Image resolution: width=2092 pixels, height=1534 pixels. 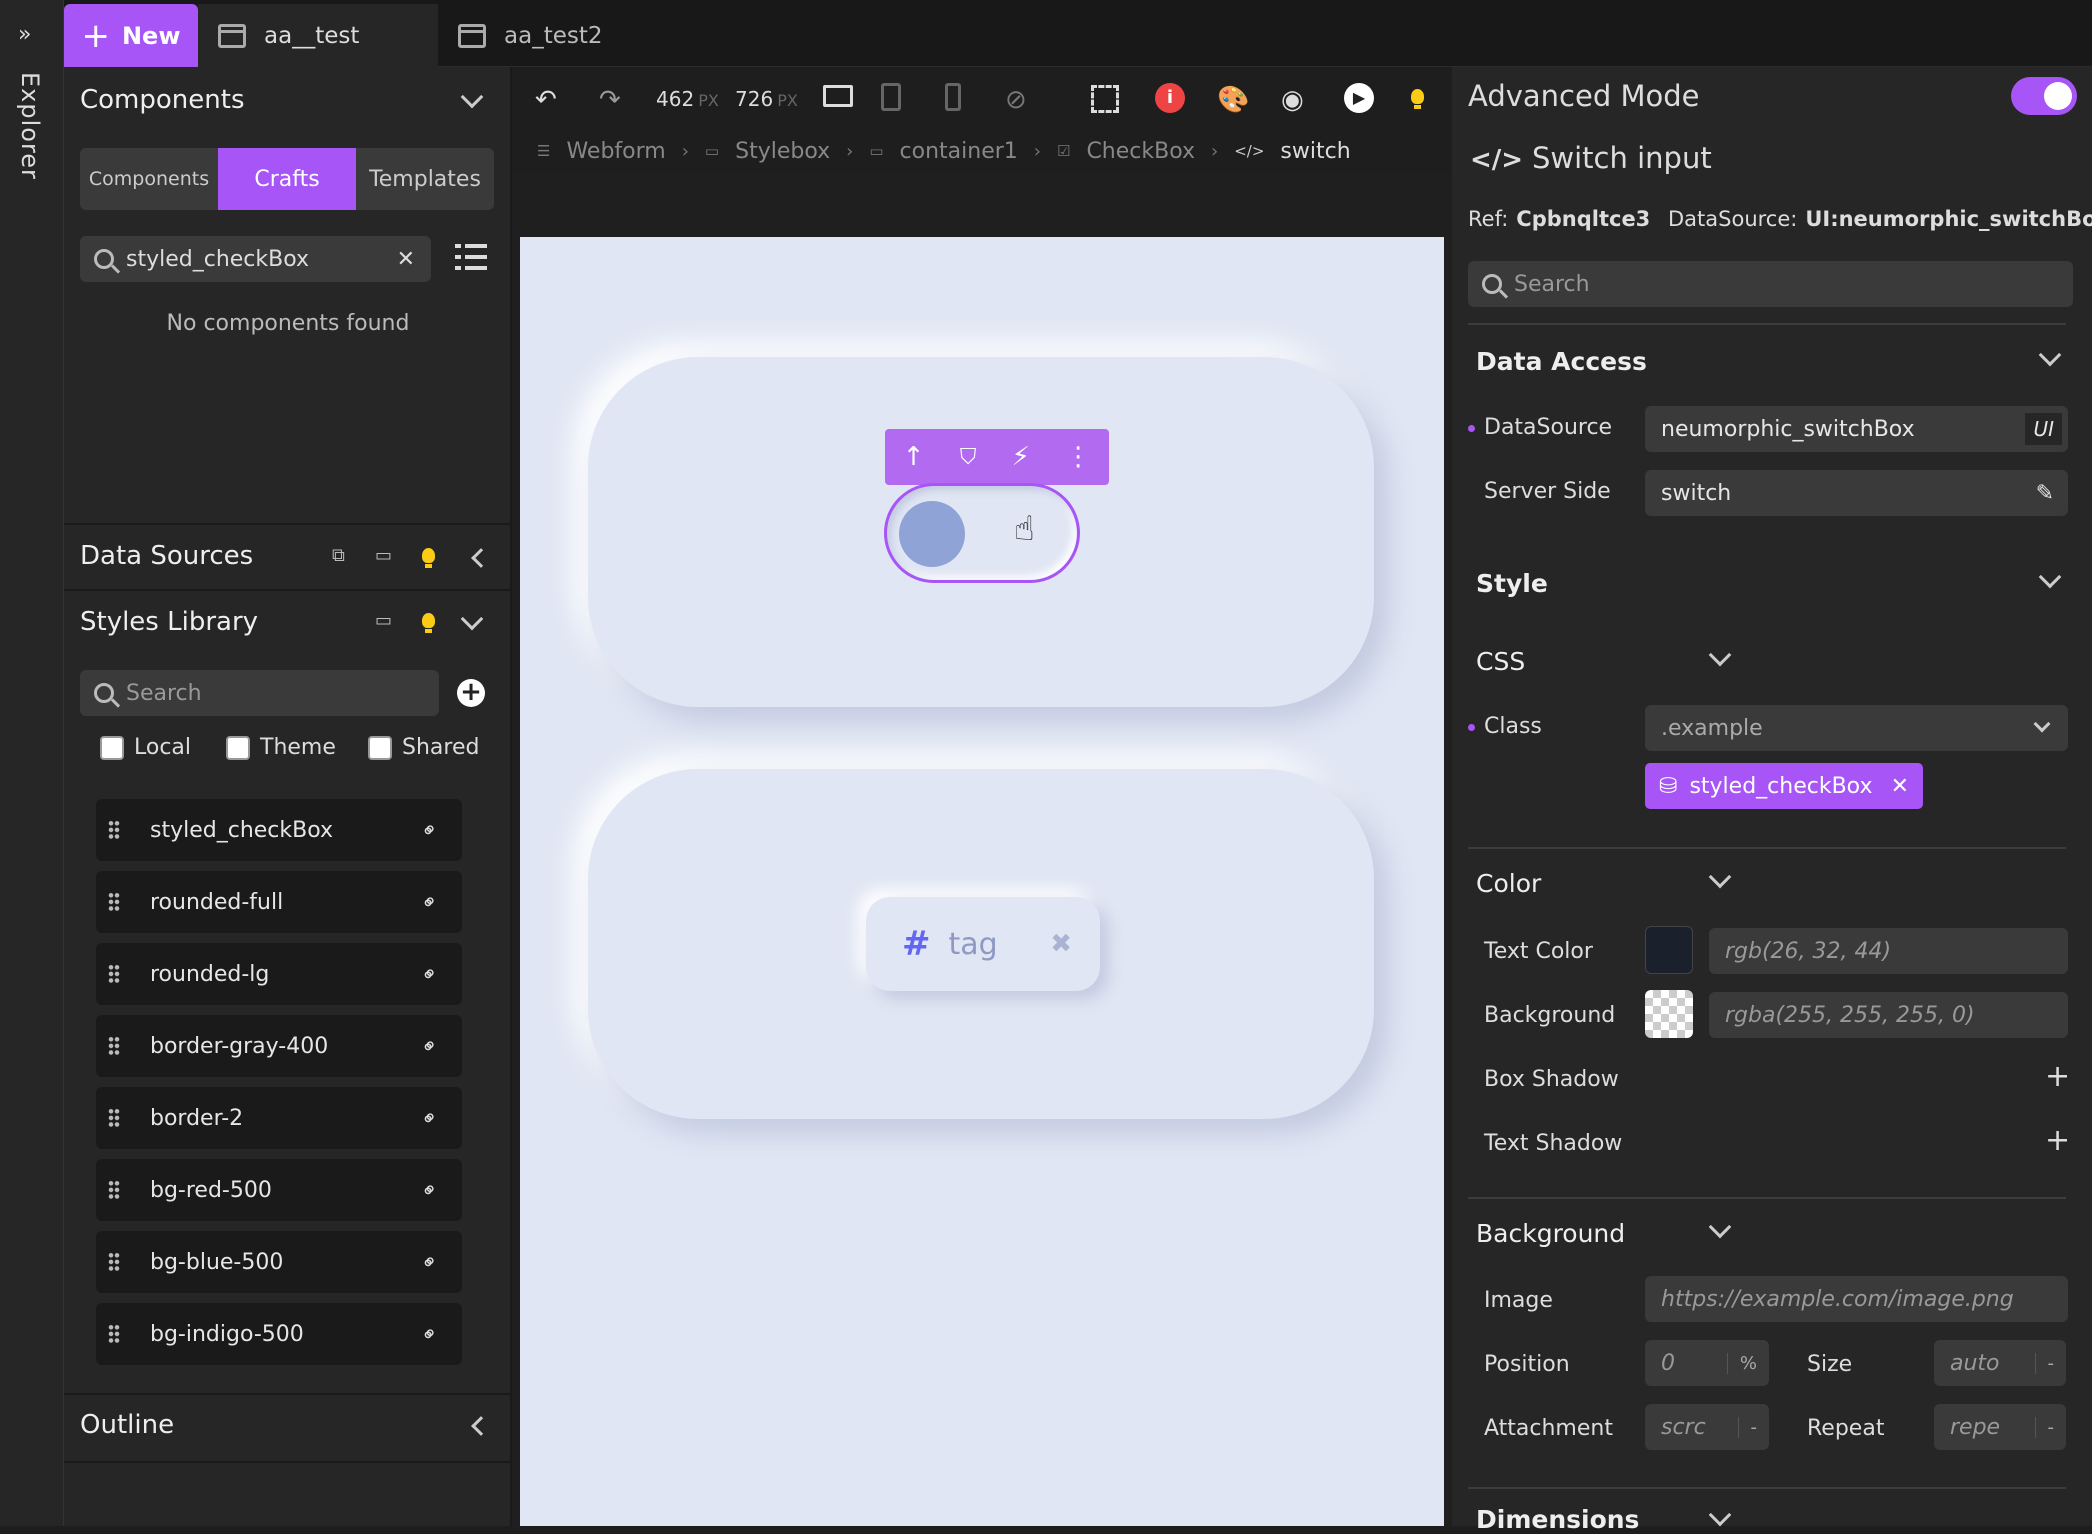 I want to click on attachment-input: scrc -, so click(x=1707, y=1427).